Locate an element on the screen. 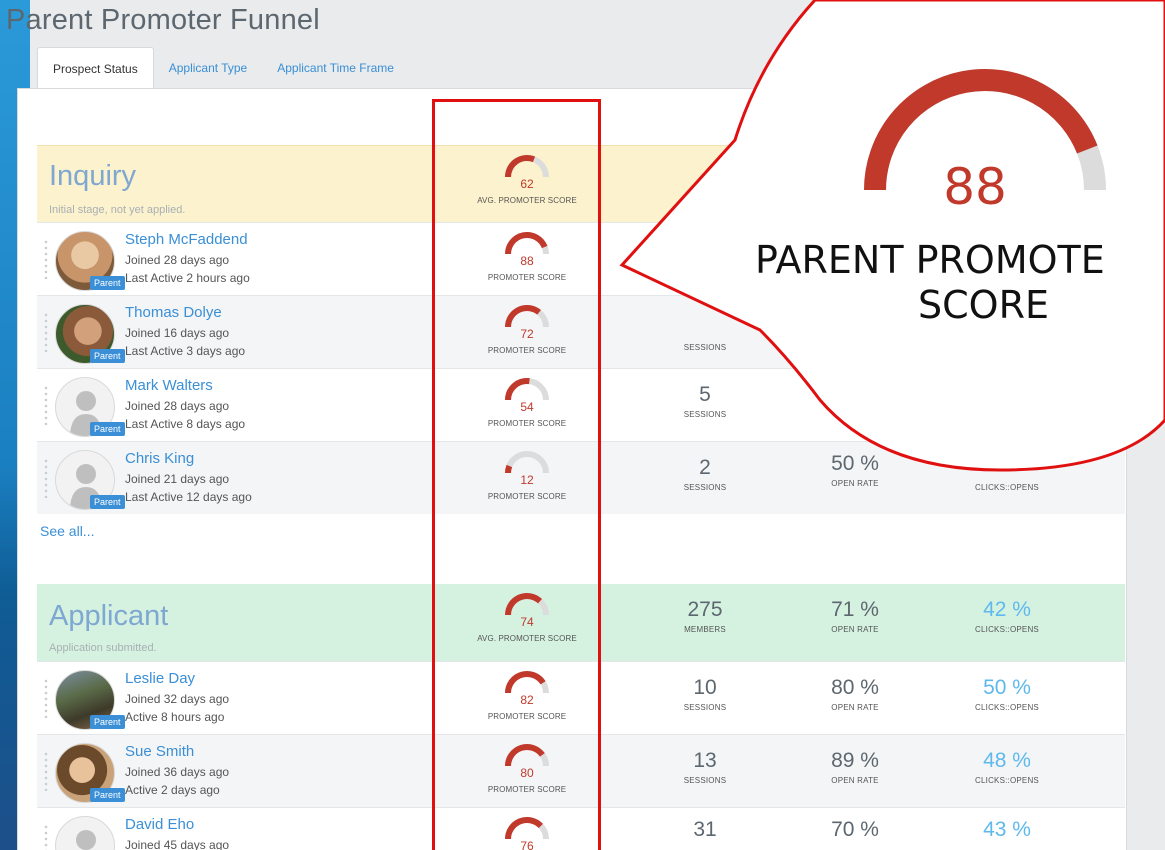 Image resolution: width=1165 pixels, height=850 pixels. page-title: Parent Promoter Funnel is located at coordinates (163, 20).